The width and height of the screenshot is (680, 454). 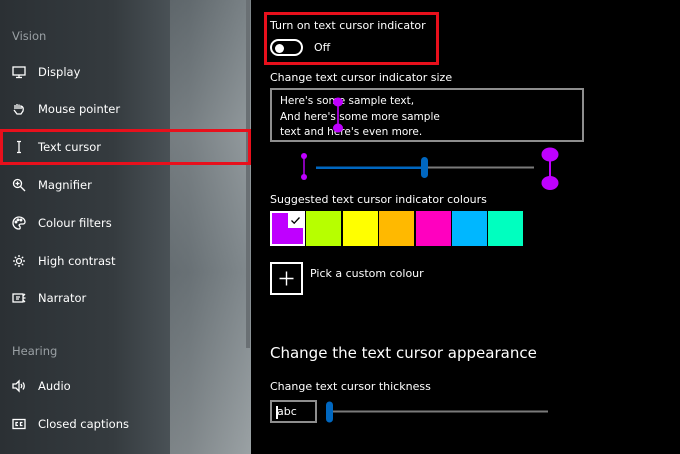 I want to click on thickness-slider, so click(x=437, y=412).